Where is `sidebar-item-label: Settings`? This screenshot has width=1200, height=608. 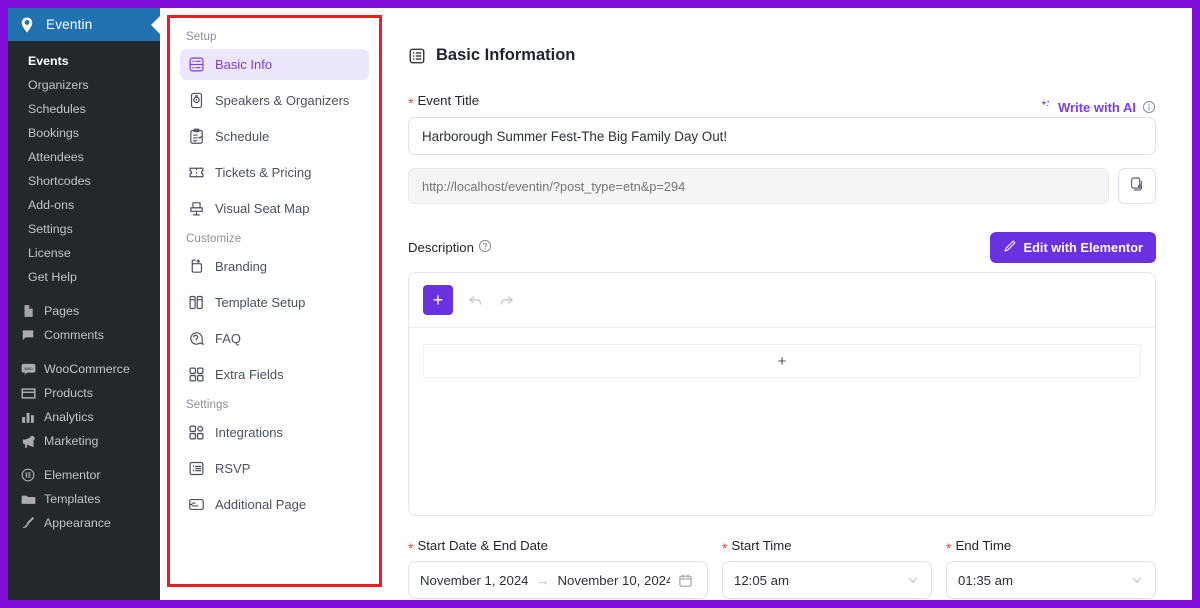
sidebar-item-label: Settings is located at coordinates (50, 229).